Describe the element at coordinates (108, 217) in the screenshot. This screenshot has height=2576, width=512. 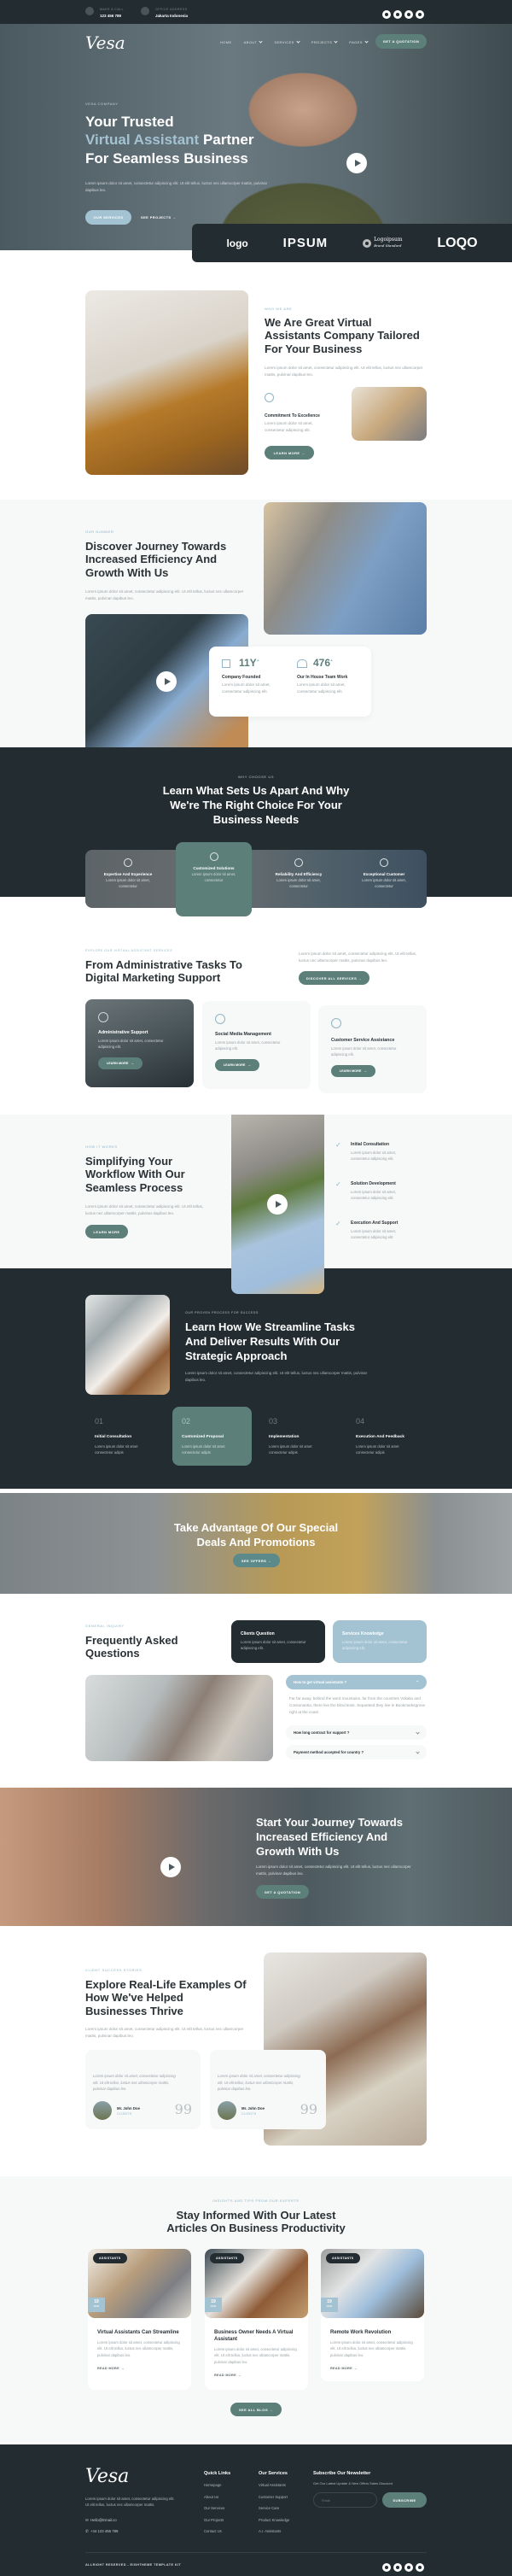
I see `our-services-button: OUR SERVICES` at that location.